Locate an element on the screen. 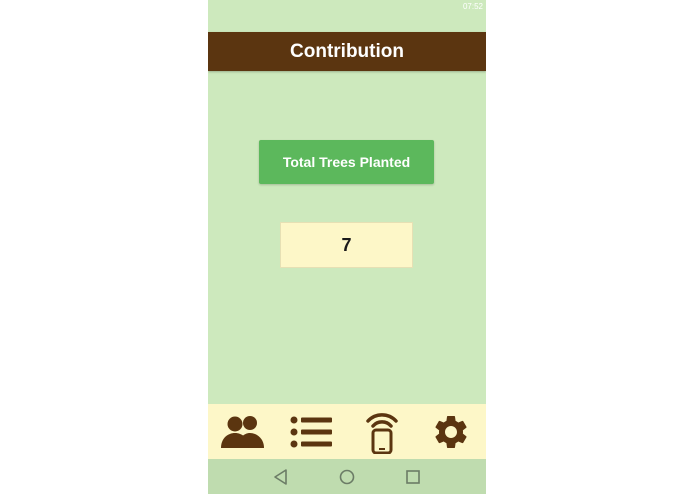 The width and height of the screenshot is (695, 494). system-nav-bar is located at coordinates (347, 476).